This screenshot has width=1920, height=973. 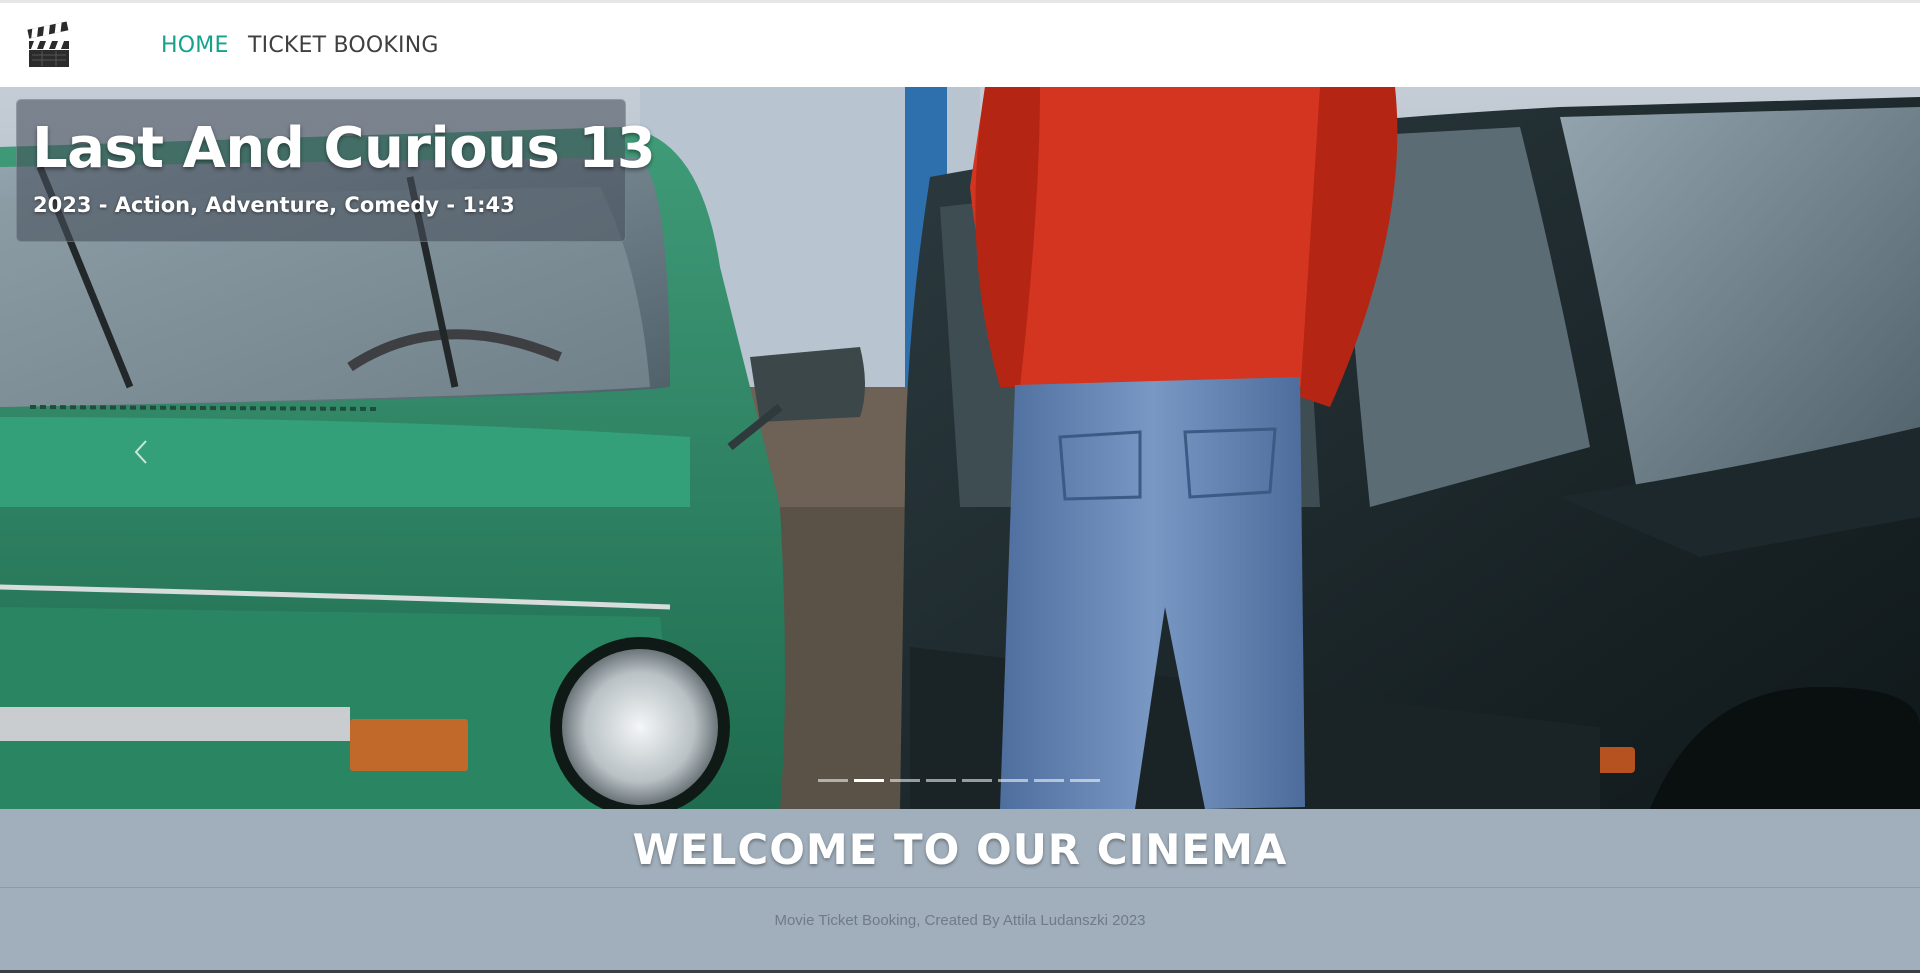 I want to click on carousel-indicators, so click(x=959, y=782).